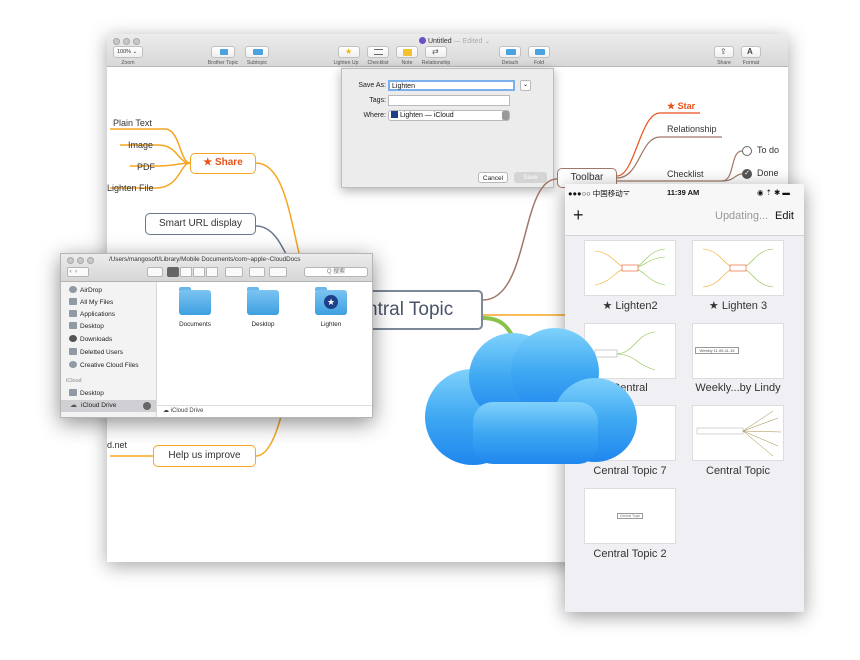  Describe the element at coordinates (263, 302) in the screenshot. I see `desktop-folder-icon` at that location.